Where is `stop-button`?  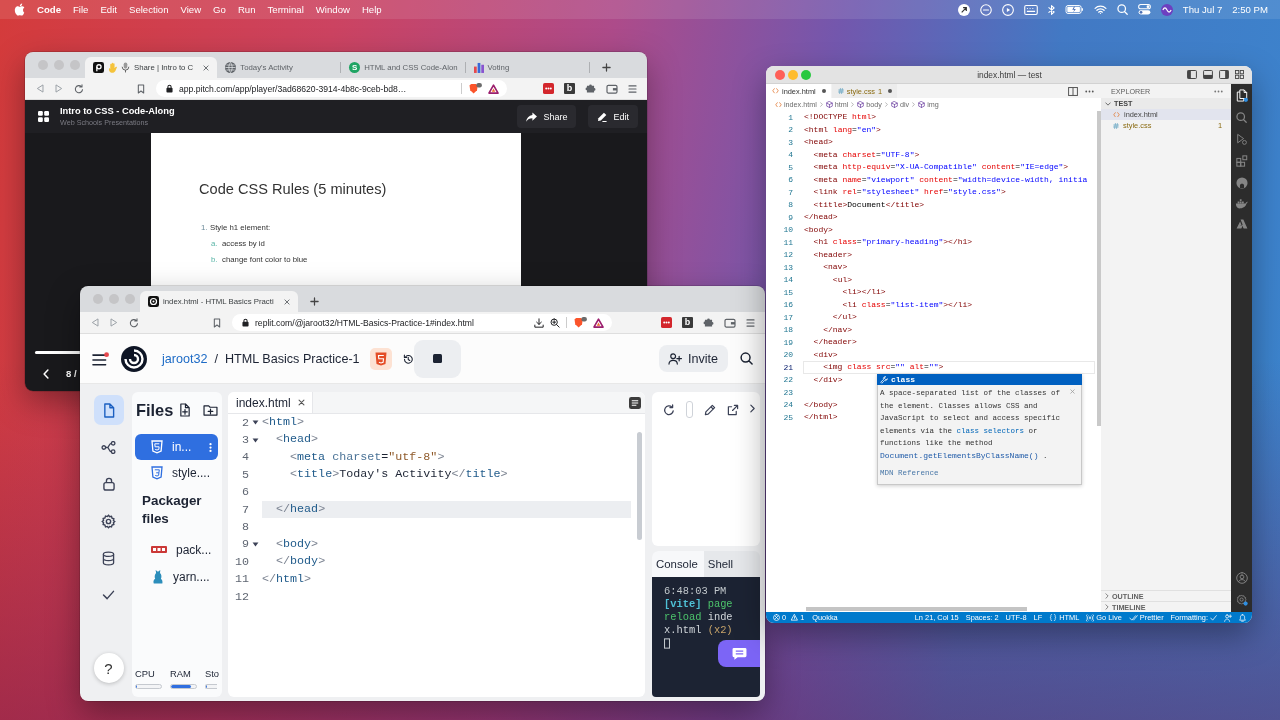
stop-button is located at coordinates (437, 358).